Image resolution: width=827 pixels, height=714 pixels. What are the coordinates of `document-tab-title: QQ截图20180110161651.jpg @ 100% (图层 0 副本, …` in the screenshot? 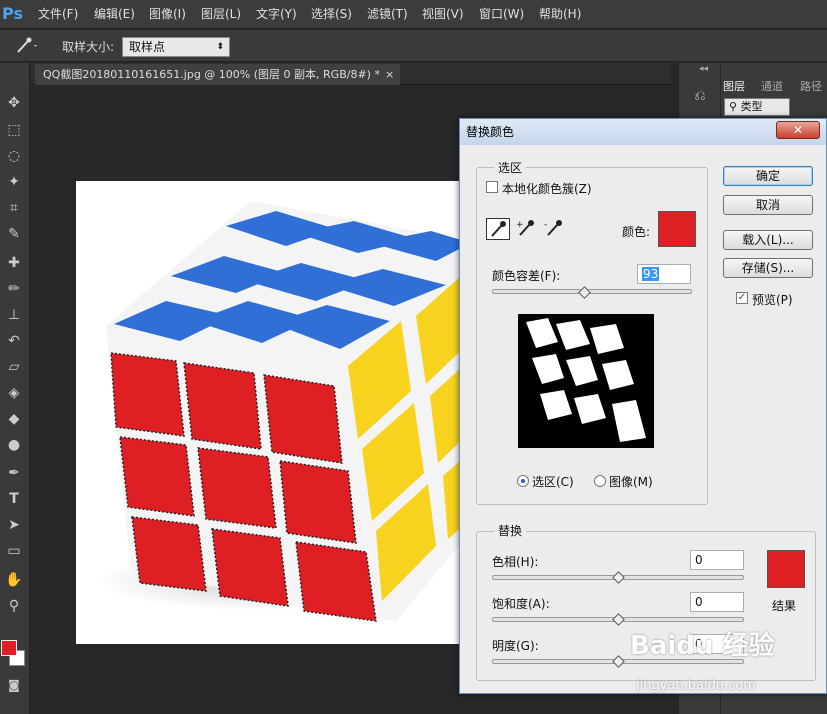 It's located at (211, 74).